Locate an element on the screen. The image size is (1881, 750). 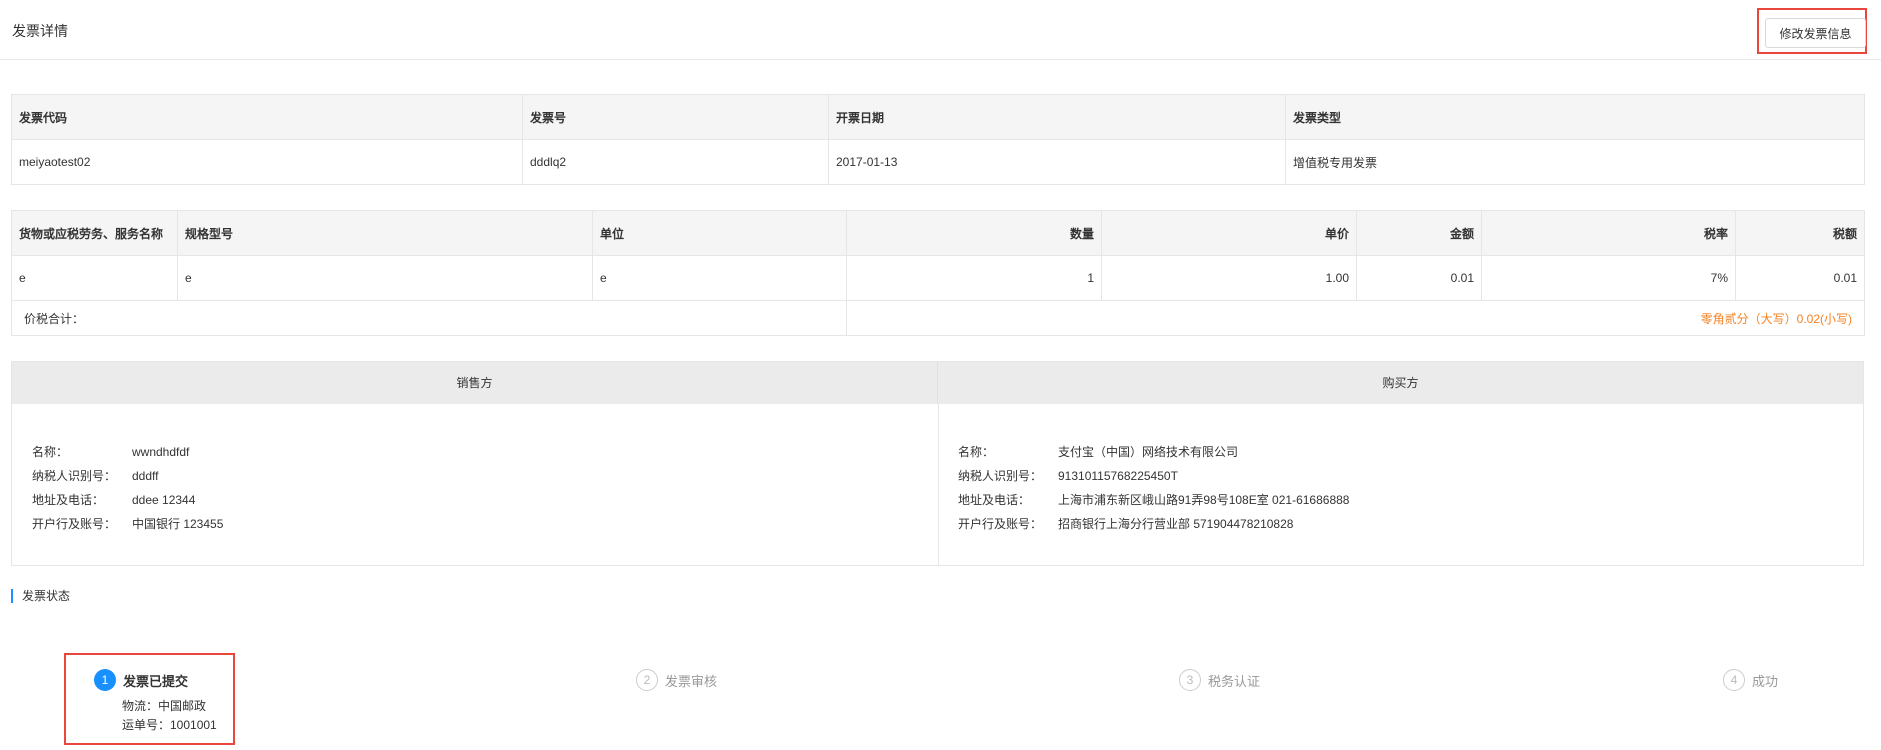
seller-name-row: 名称： wwndhdfdf is located at coordinates (127, 452).